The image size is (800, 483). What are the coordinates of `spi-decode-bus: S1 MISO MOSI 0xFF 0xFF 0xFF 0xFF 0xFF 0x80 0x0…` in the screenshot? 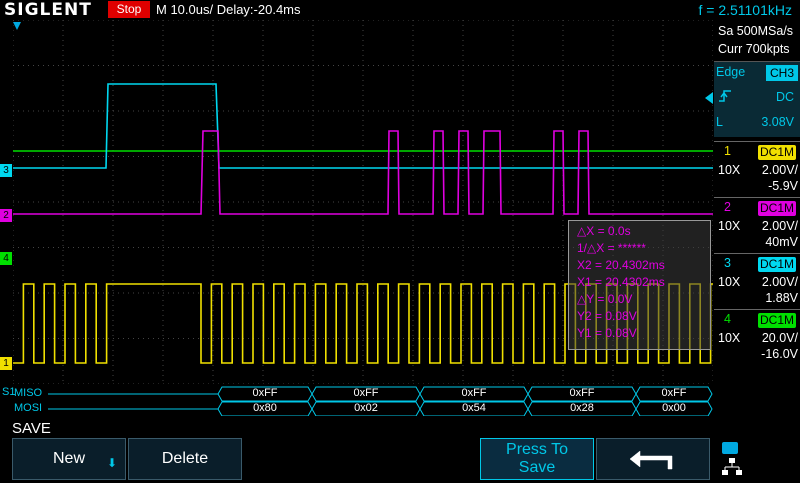 It's located at (357, 400).